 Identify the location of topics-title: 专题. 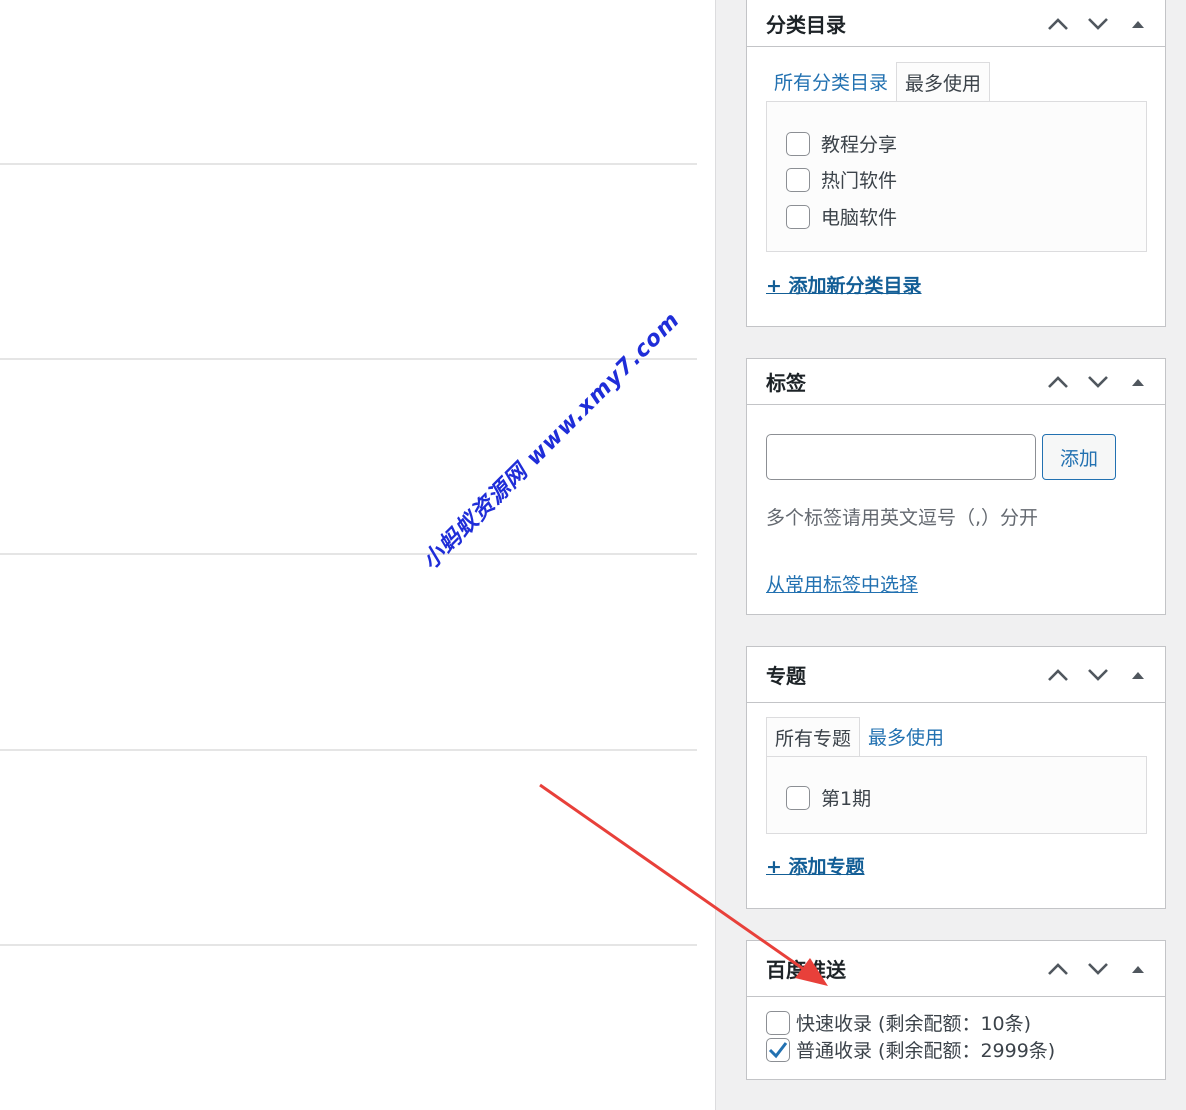
(786, 676).